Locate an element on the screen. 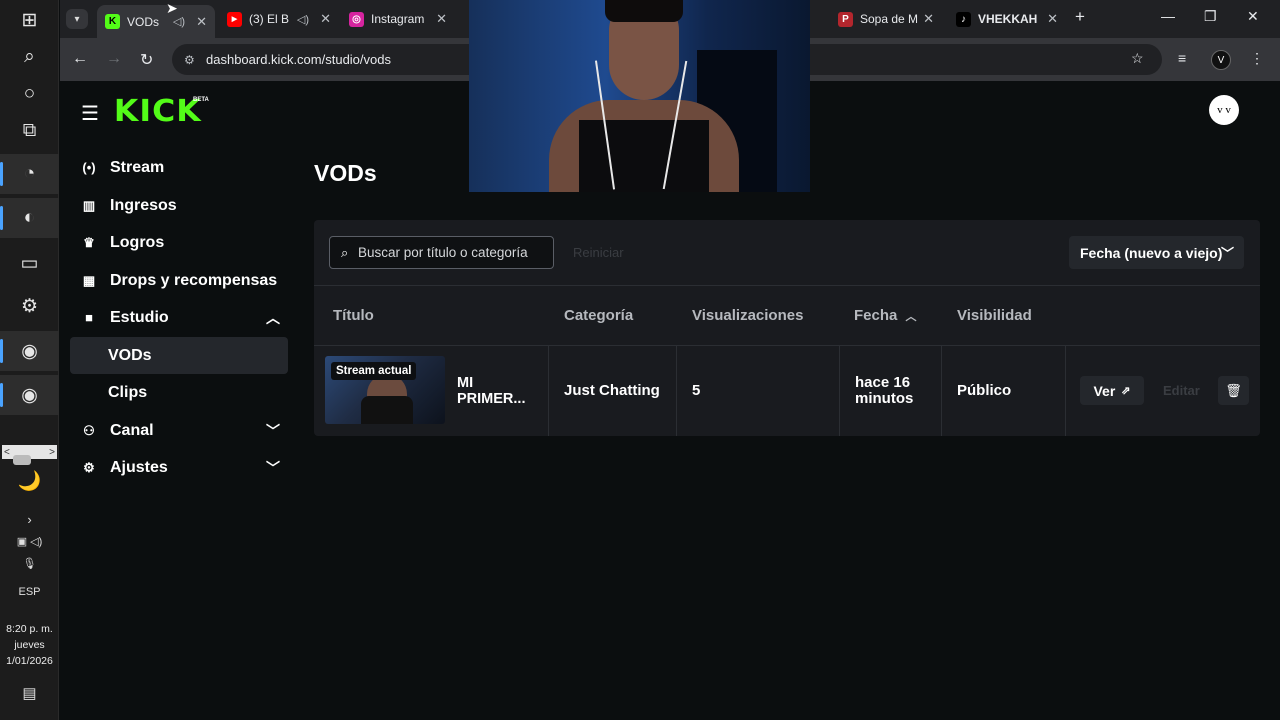 The height and width of the screenshot is (720, 1280). tab-label: VHEKKAH is located at coordinates (1008, 19).